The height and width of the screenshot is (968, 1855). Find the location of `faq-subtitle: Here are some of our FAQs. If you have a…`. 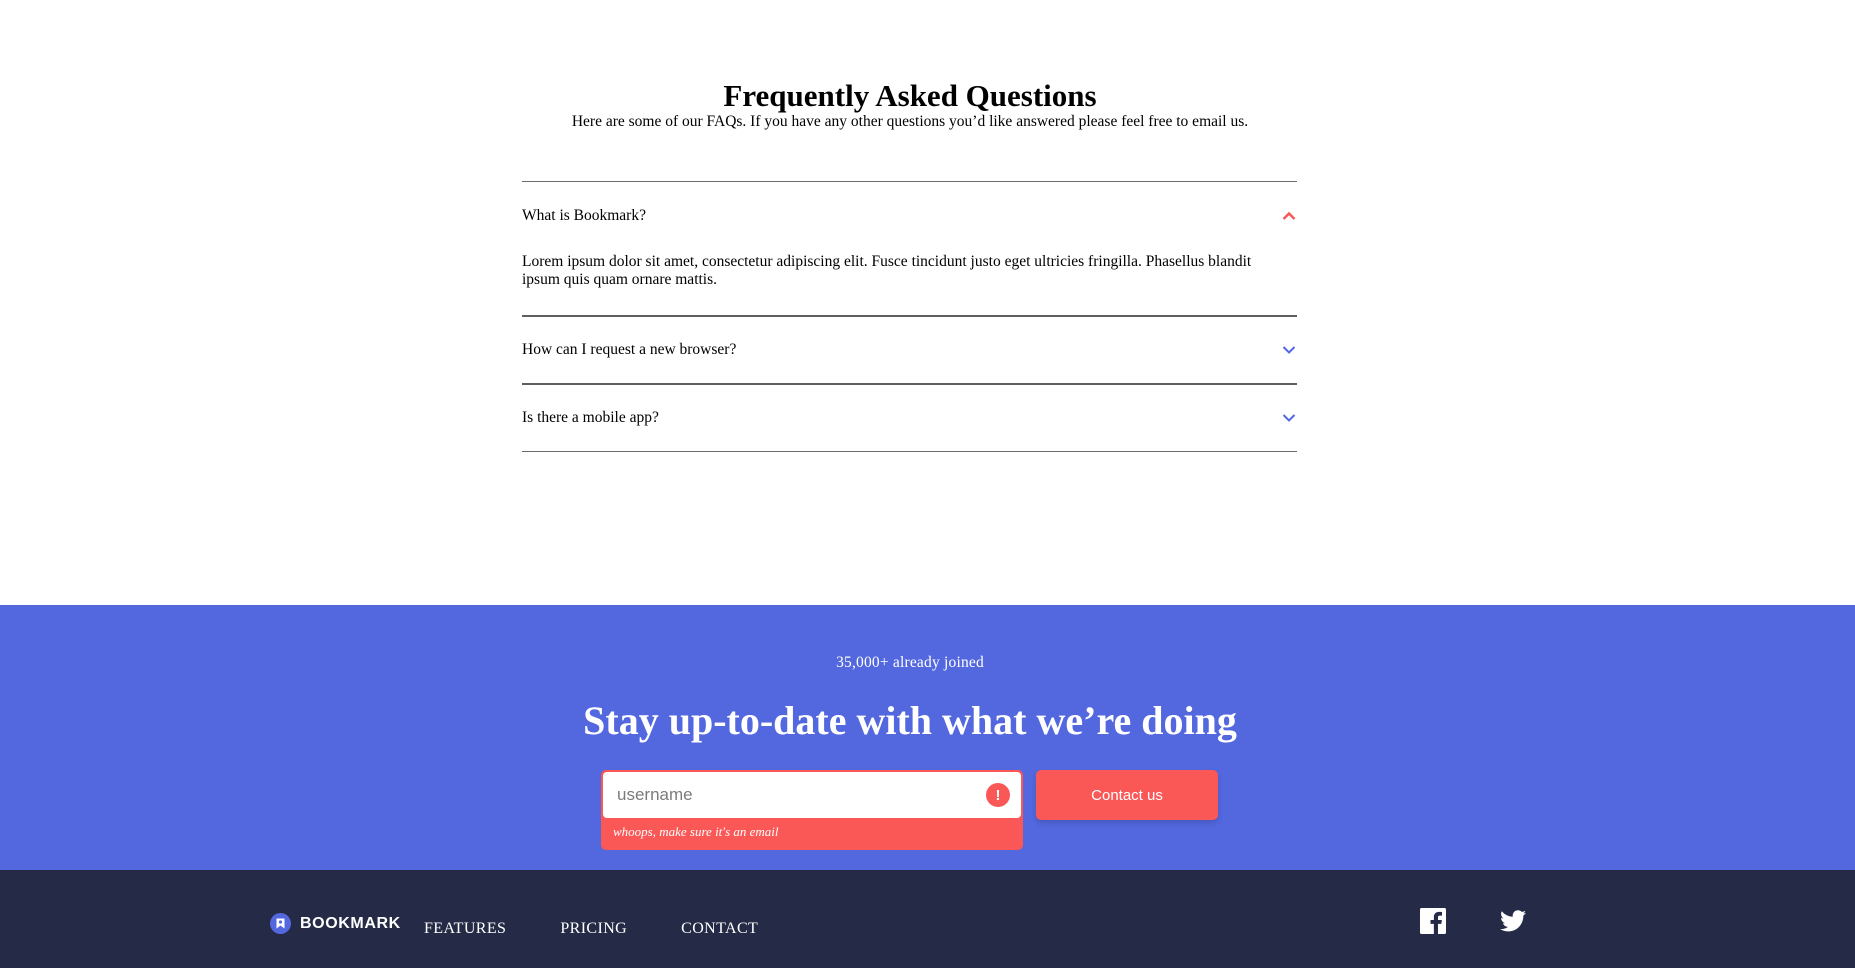

faq-subtitle: Here are some of our FAQs. If you have a… is located at coordinates (910, 121).